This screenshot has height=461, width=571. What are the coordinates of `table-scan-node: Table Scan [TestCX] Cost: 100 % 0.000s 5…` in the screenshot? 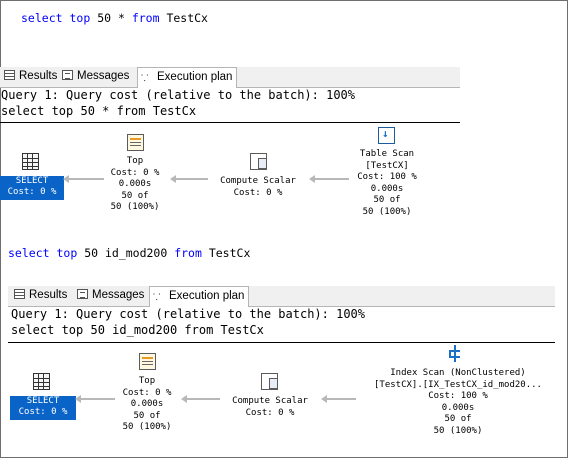 It's located at (387, 183).